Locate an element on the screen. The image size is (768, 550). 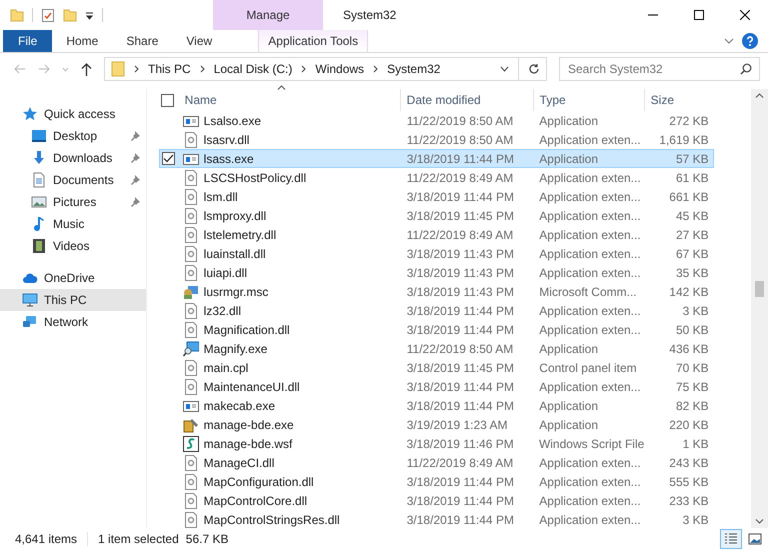
file-row: lstelemetry.dll 11/22/2019 8:49 AM Application exten... 27 KB is located at coordinates (436, 234).